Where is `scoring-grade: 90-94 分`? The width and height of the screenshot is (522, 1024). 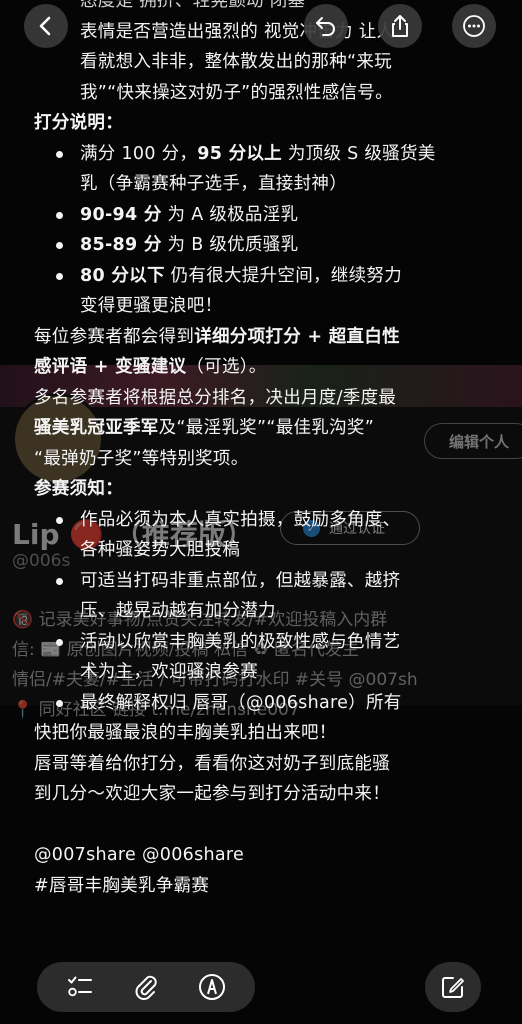
scoring-grade: 90-94 分 is located at coordinates (121, 214).